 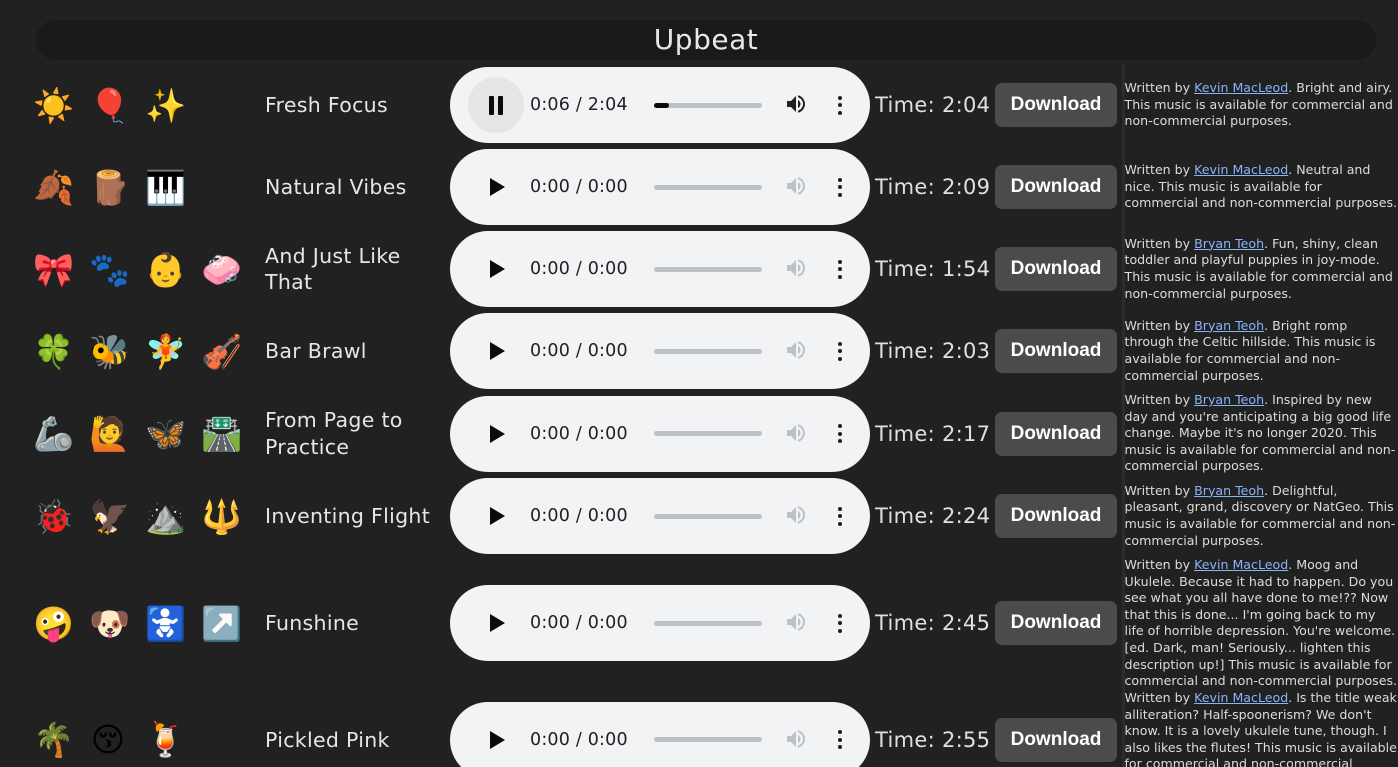 I want to click on sparkles-emoji: ✨, so click(x=166, y=105).